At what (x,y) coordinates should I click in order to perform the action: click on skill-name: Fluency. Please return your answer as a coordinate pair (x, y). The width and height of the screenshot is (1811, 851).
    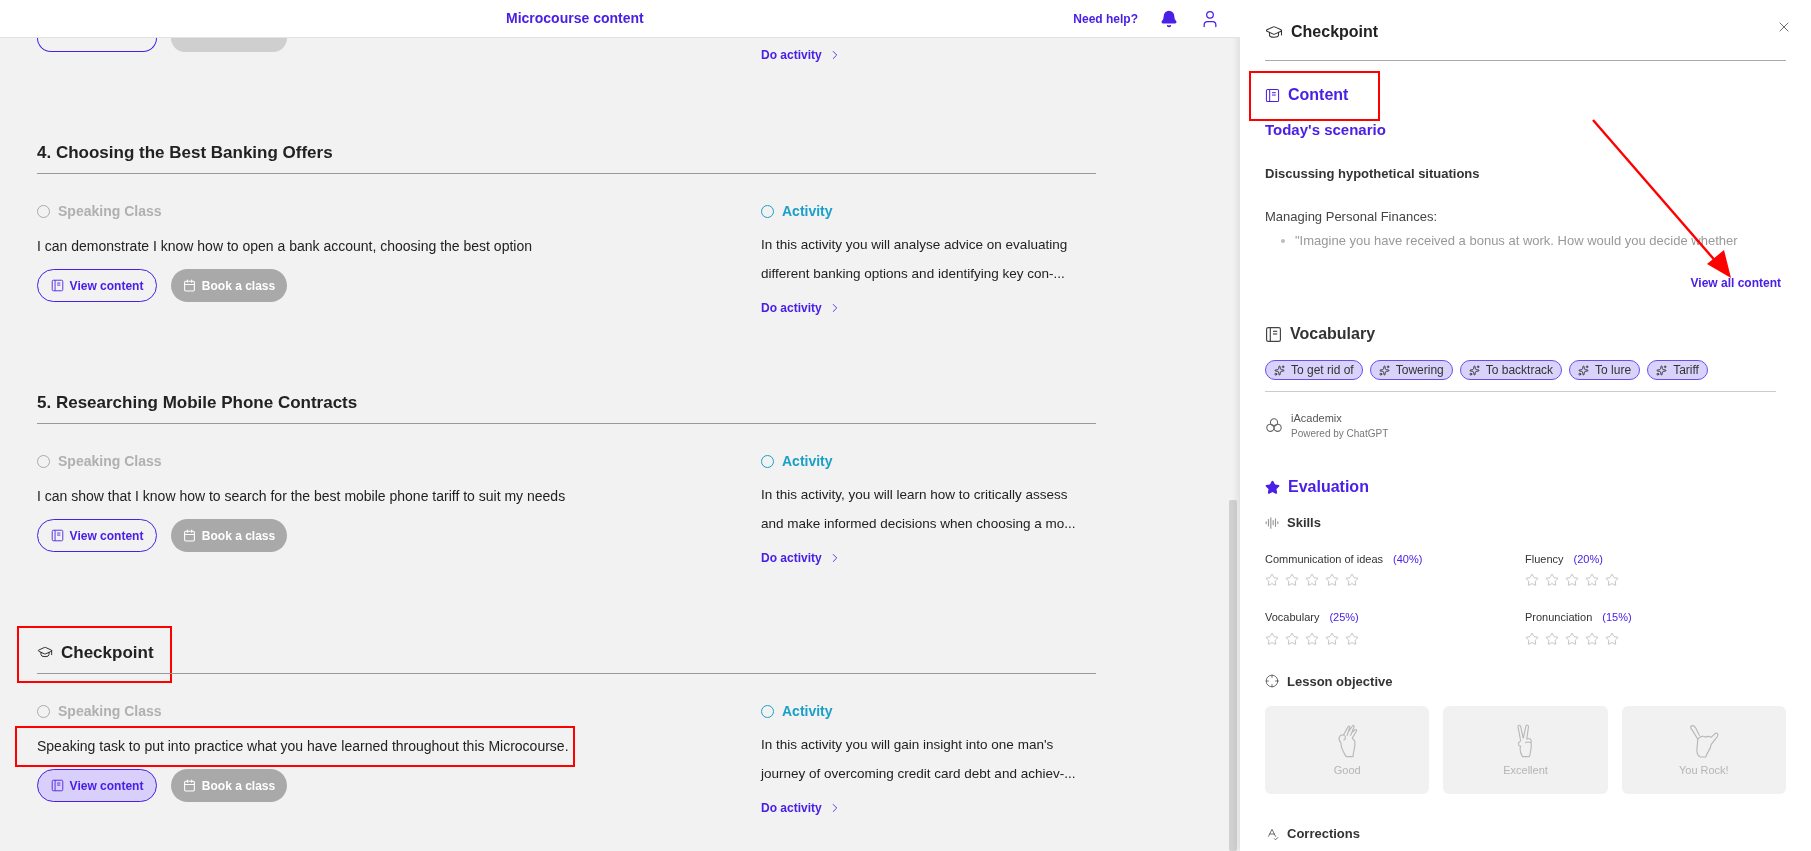
    Looking at the image, I should click on (1544, 559).